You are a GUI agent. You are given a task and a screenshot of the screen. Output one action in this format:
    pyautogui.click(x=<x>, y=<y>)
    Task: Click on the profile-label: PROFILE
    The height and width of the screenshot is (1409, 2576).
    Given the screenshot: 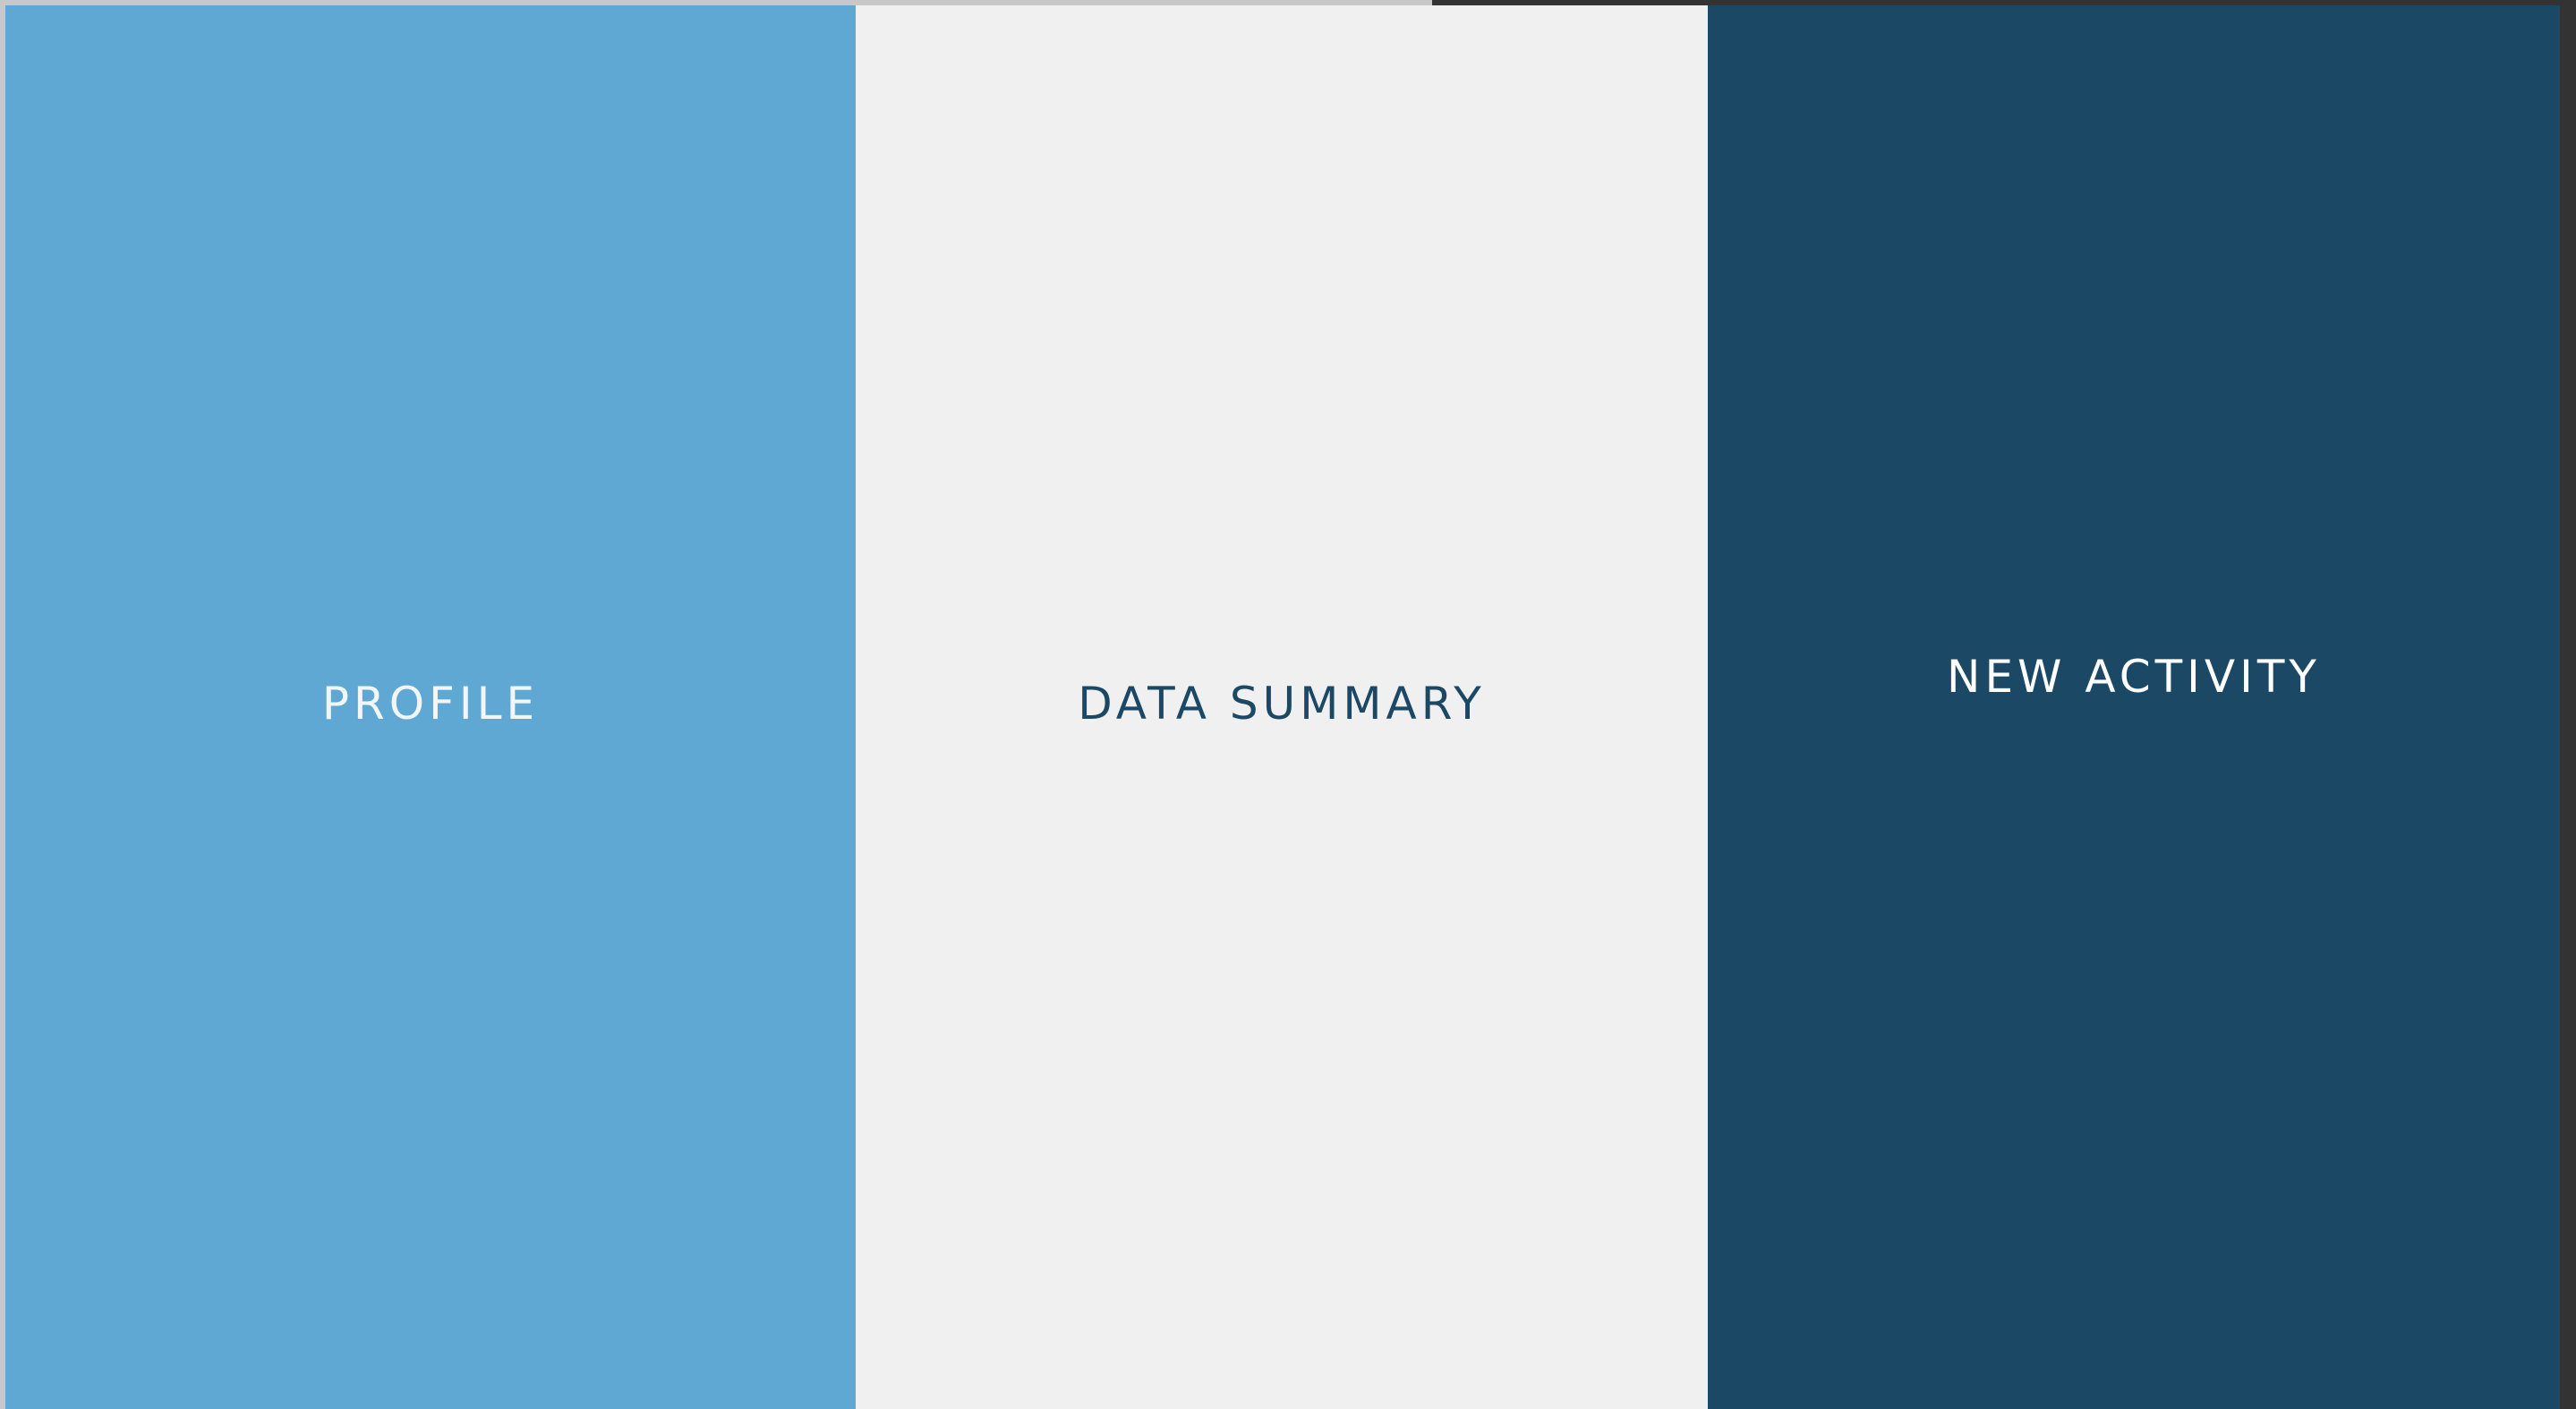 What is the action you would take?
    pyautogui.click(x=430, y=704)
    